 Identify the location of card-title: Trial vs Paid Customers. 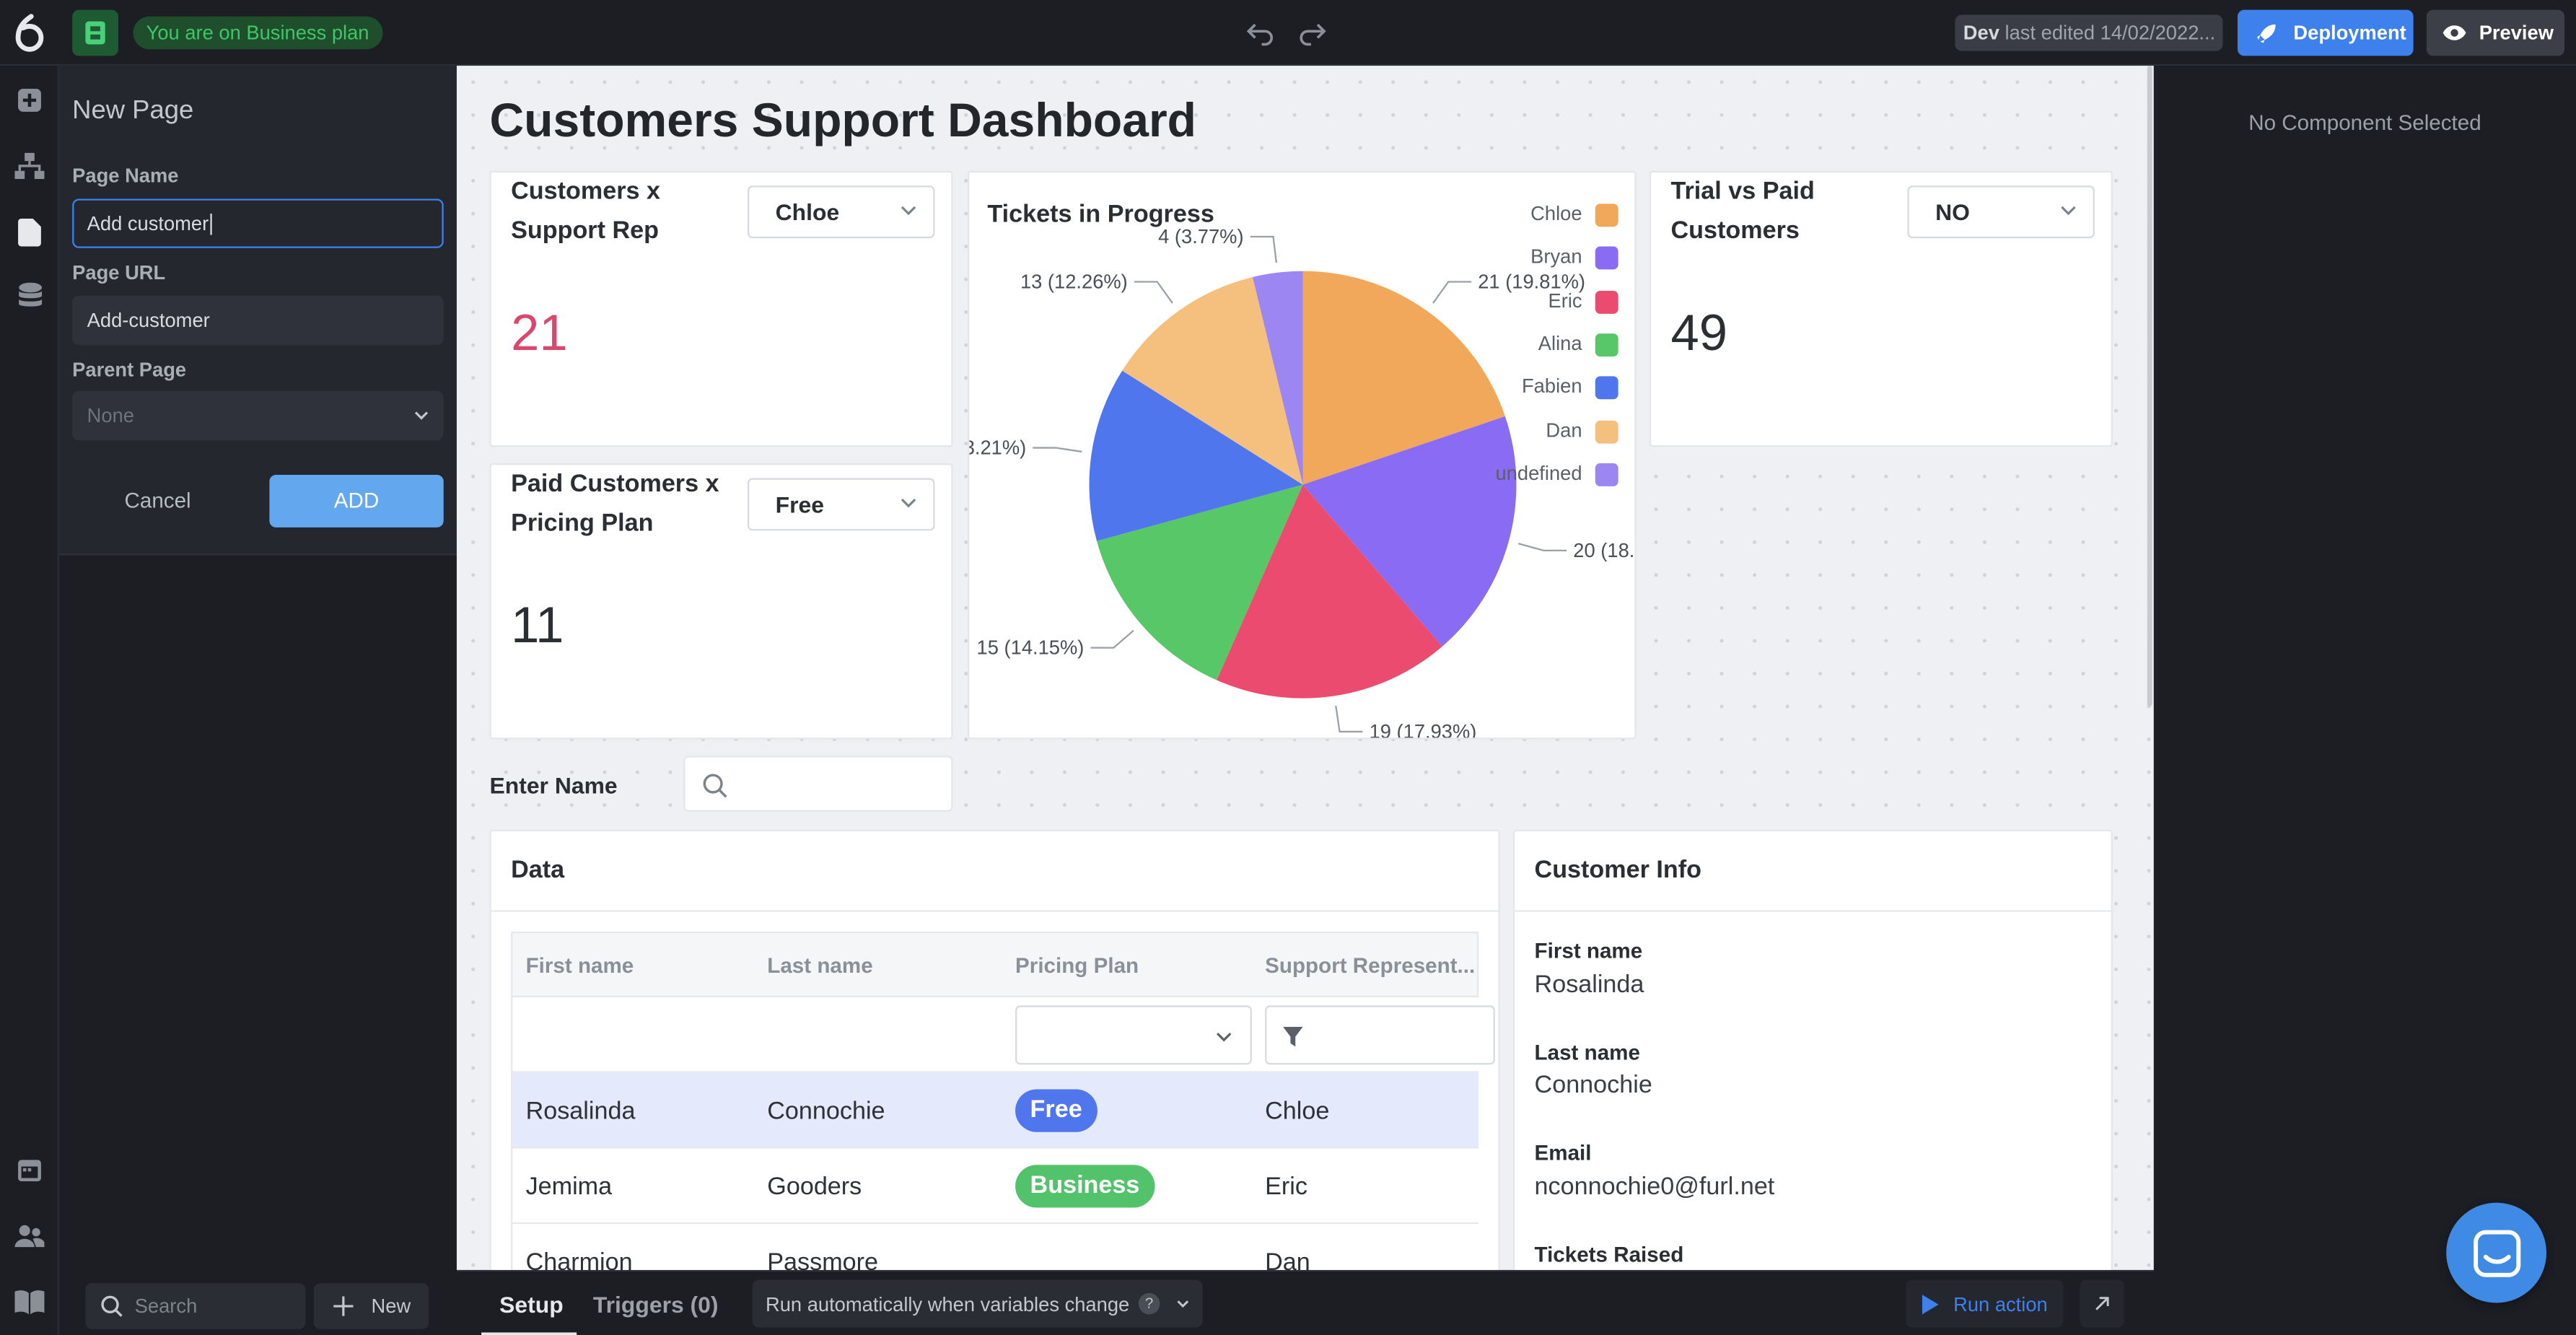
(1743, 211).